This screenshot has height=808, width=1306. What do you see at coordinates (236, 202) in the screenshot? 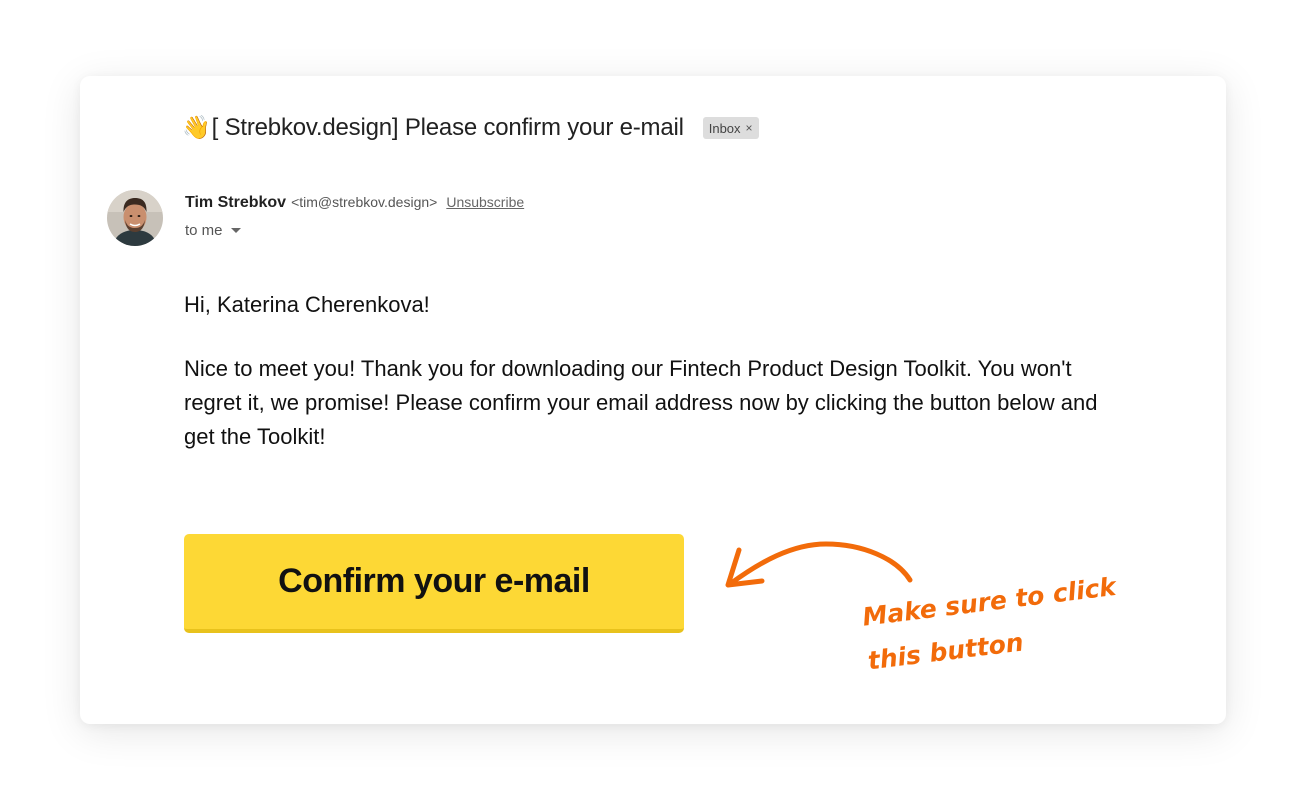
I see `sender-name: Tim Strebkov` at bounding box center [236, 202].